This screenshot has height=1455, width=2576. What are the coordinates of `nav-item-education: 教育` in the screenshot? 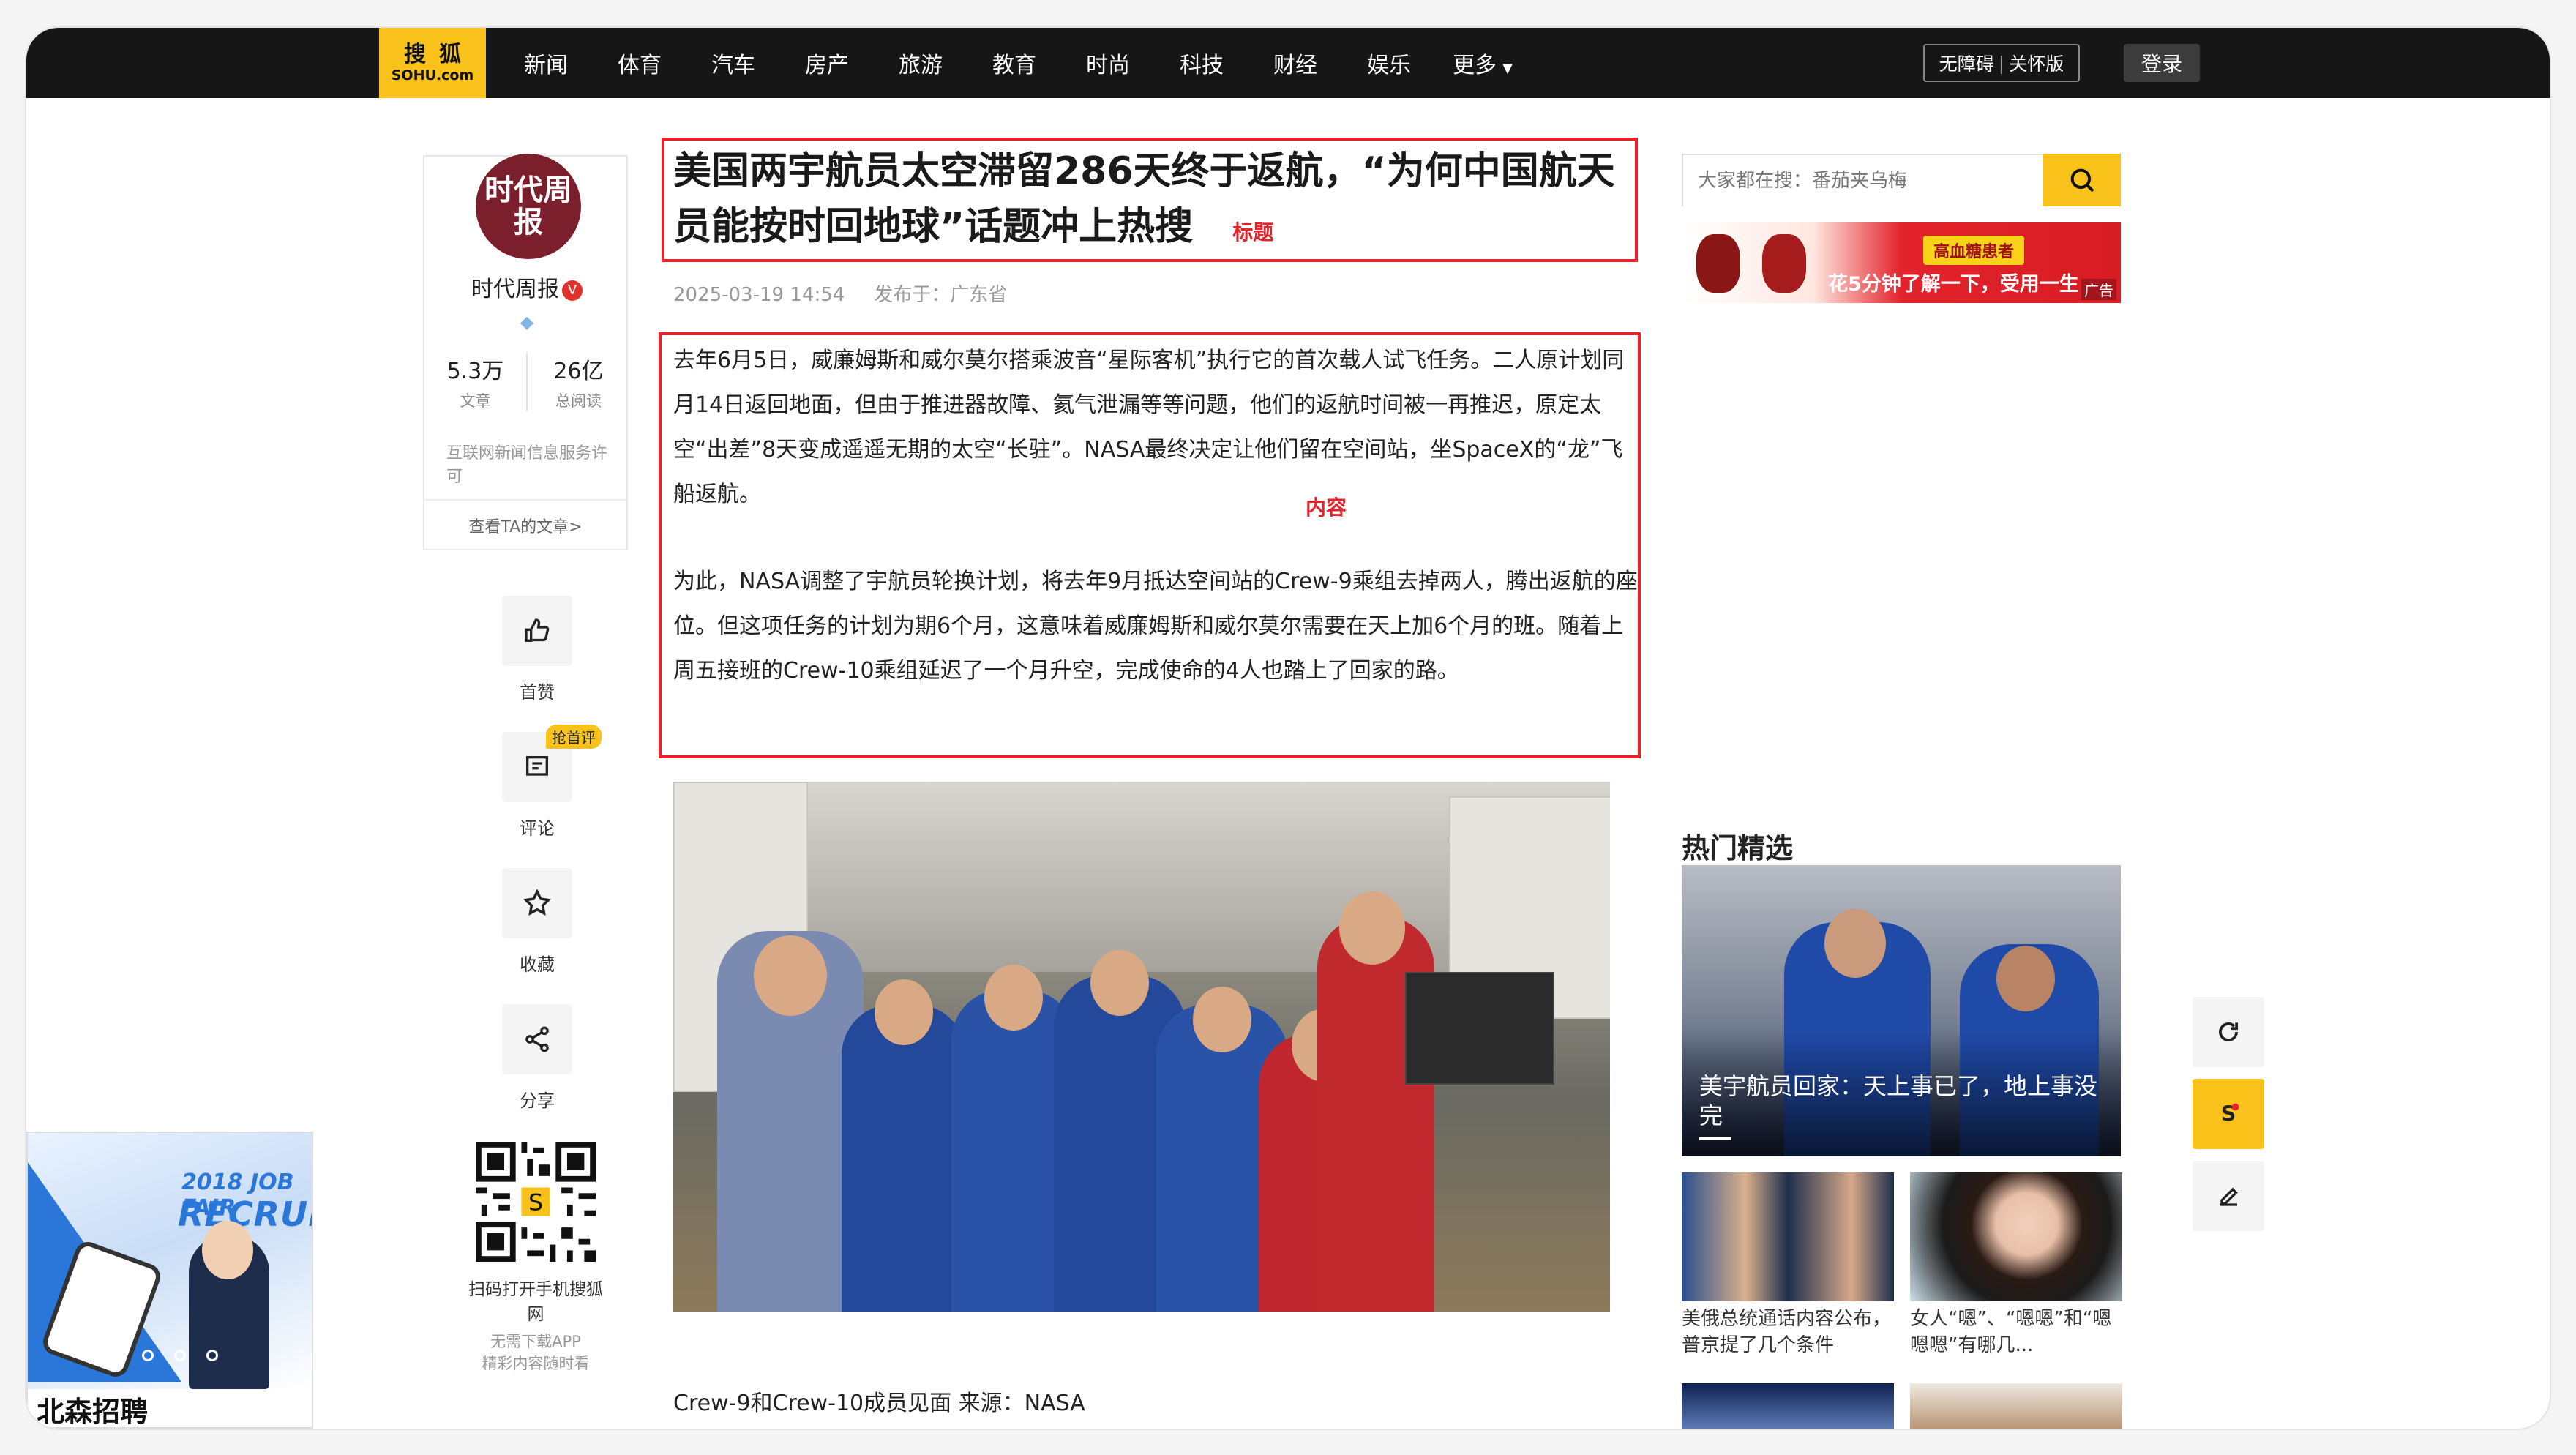 It's located at (1014, 63).